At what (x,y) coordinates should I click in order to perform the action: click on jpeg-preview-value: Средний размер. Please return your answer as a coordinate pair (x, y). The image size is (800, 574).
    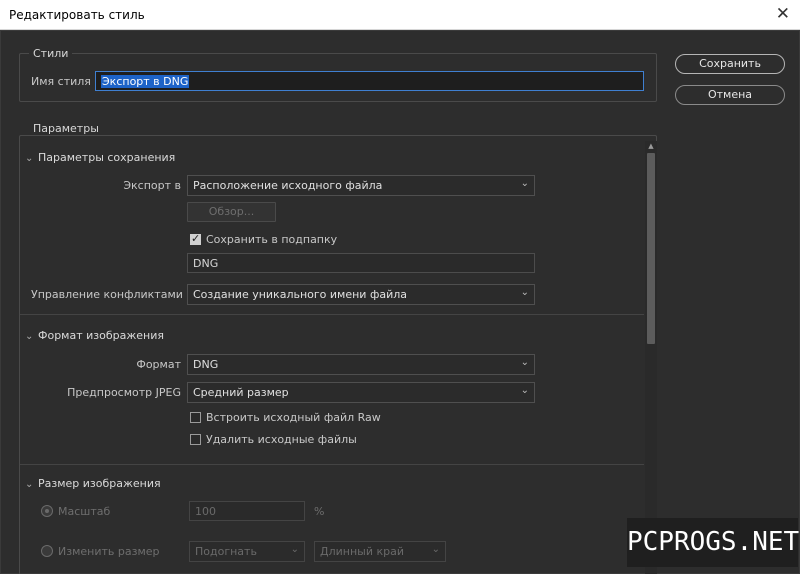
    Looking at the image, I should click on (241, 392).